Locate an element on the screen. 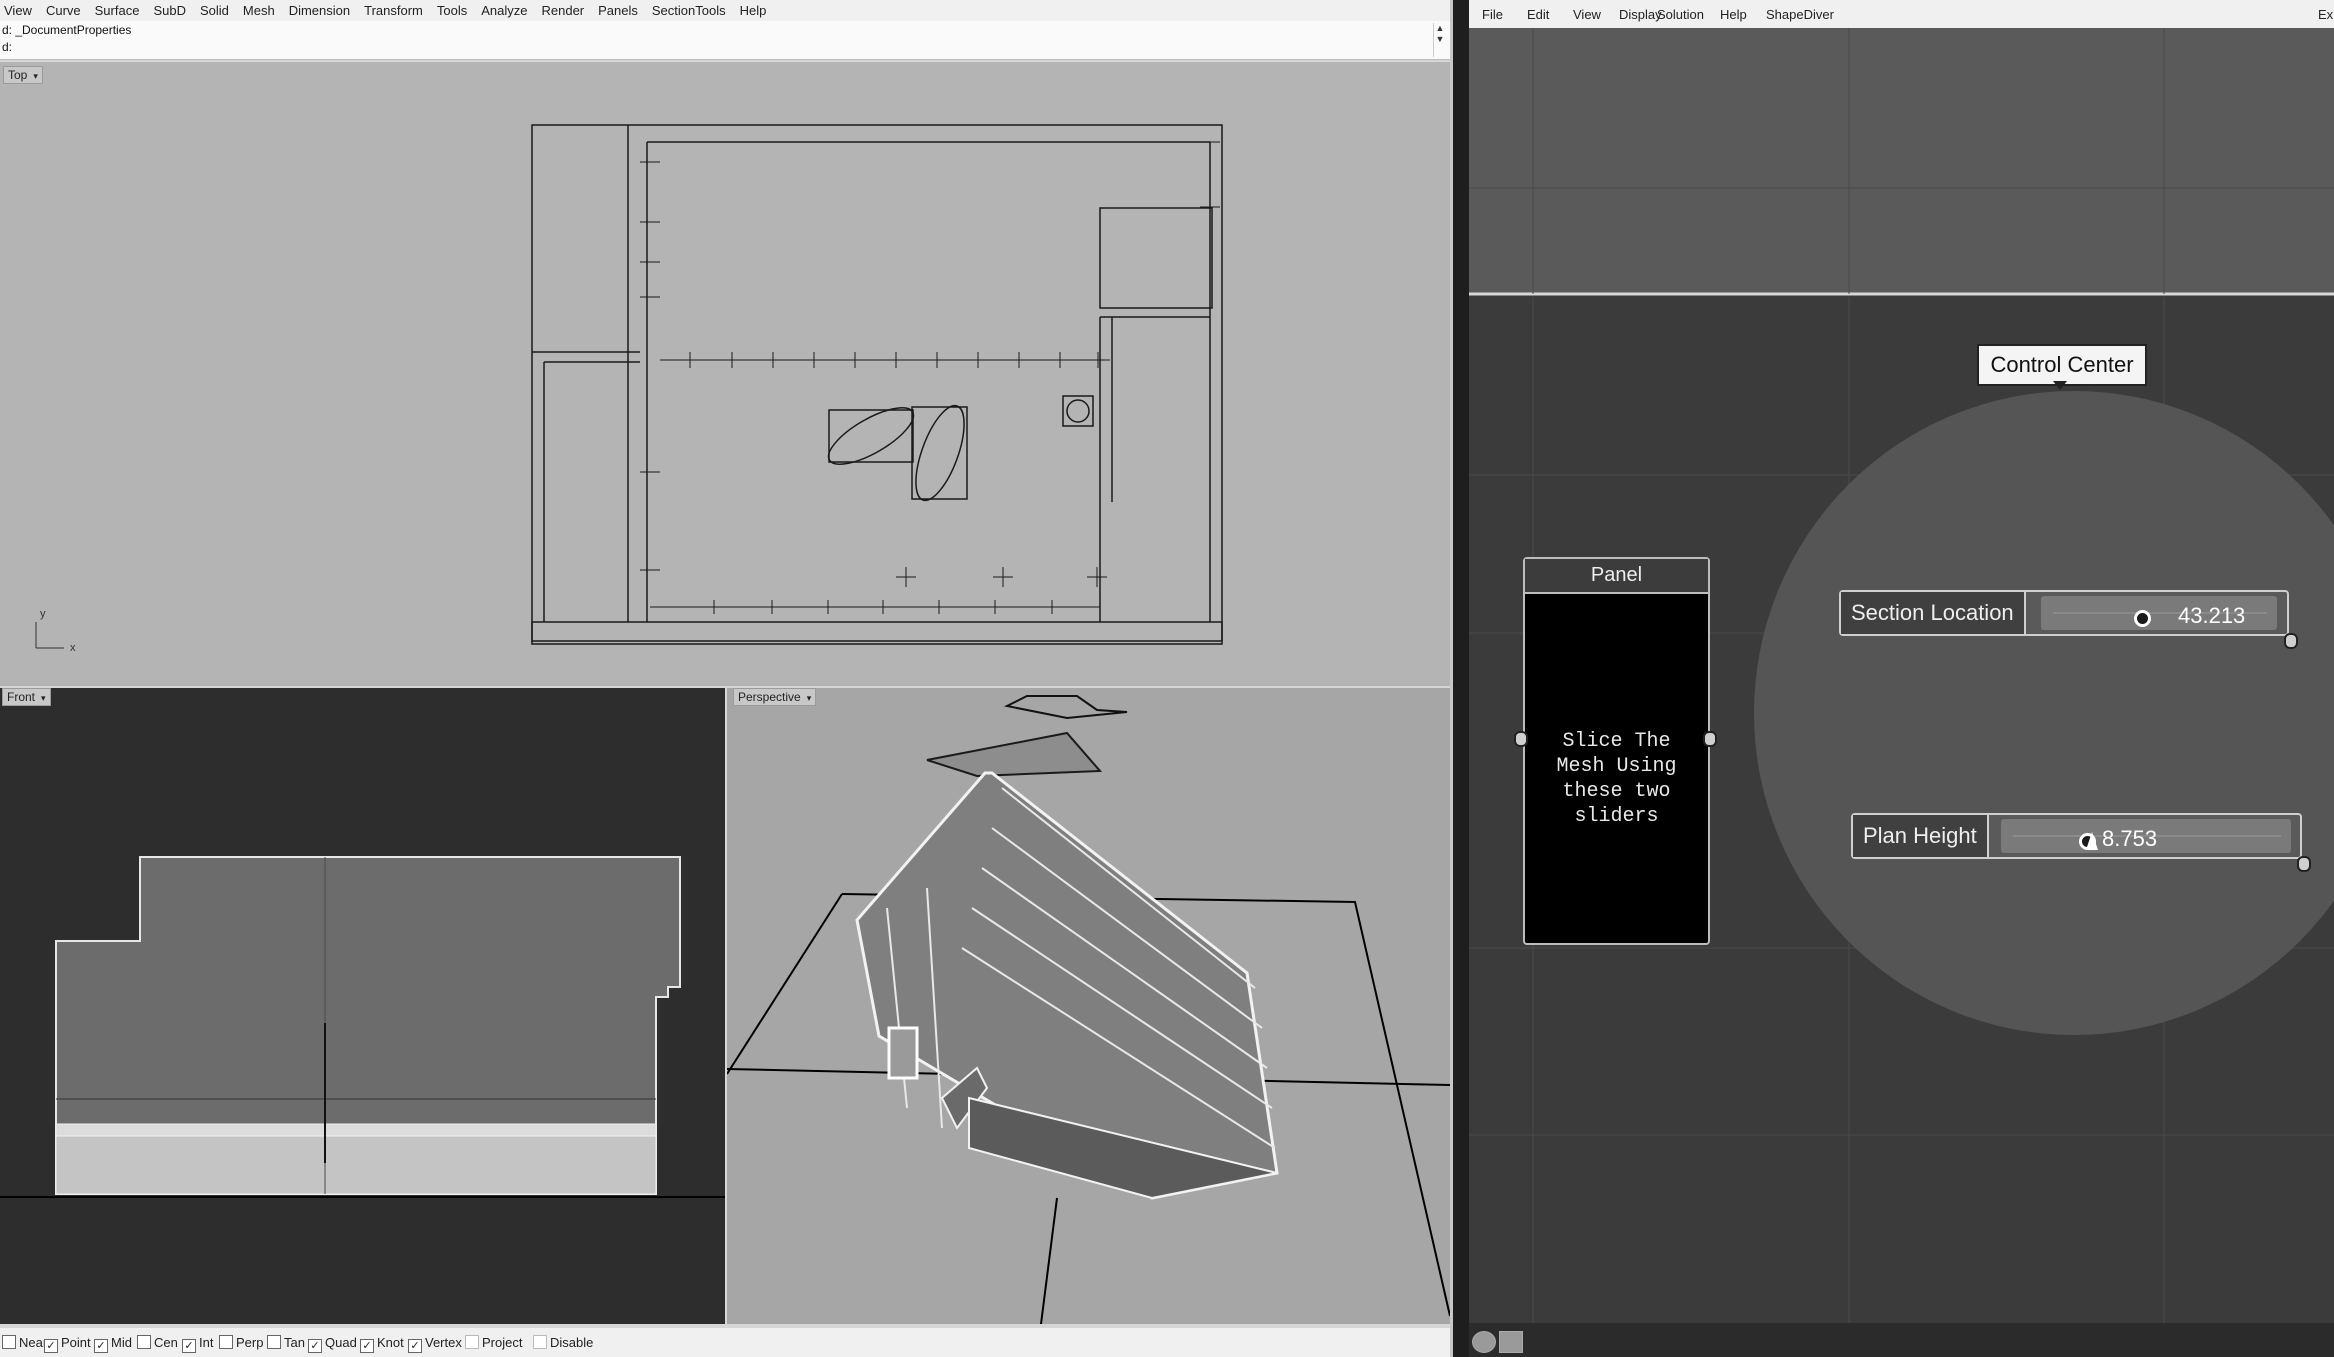 This screenshot has height=1357, width=2334. menu-mesh: Mesh is located at coordinates (259, 10).